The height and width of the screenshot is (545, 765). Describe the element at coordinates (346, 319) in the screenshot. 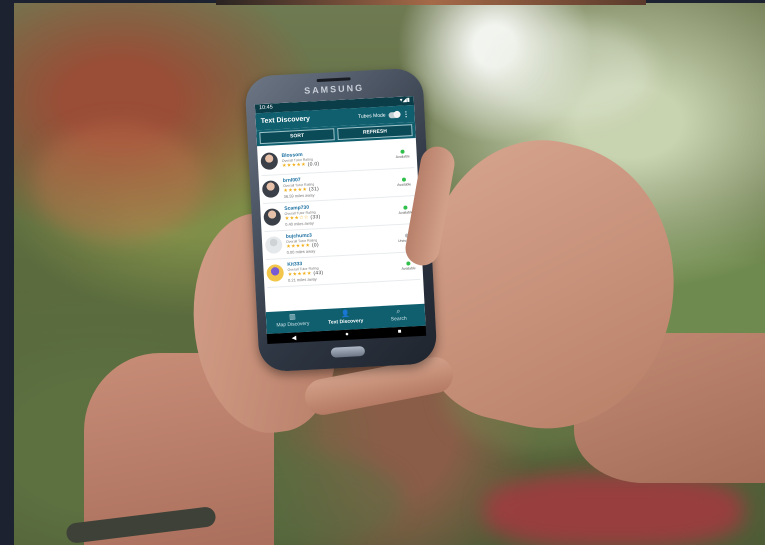

I see `tab-text-discovery: 👤 Text Discovery` at that location.